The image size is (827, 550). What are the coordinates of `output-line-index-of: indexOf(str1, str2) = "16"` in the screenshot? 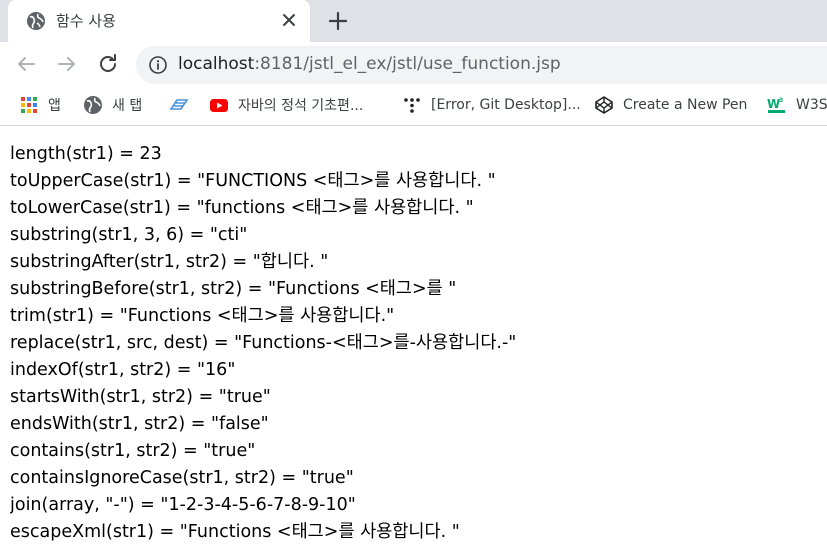 It's located at (123, 370).